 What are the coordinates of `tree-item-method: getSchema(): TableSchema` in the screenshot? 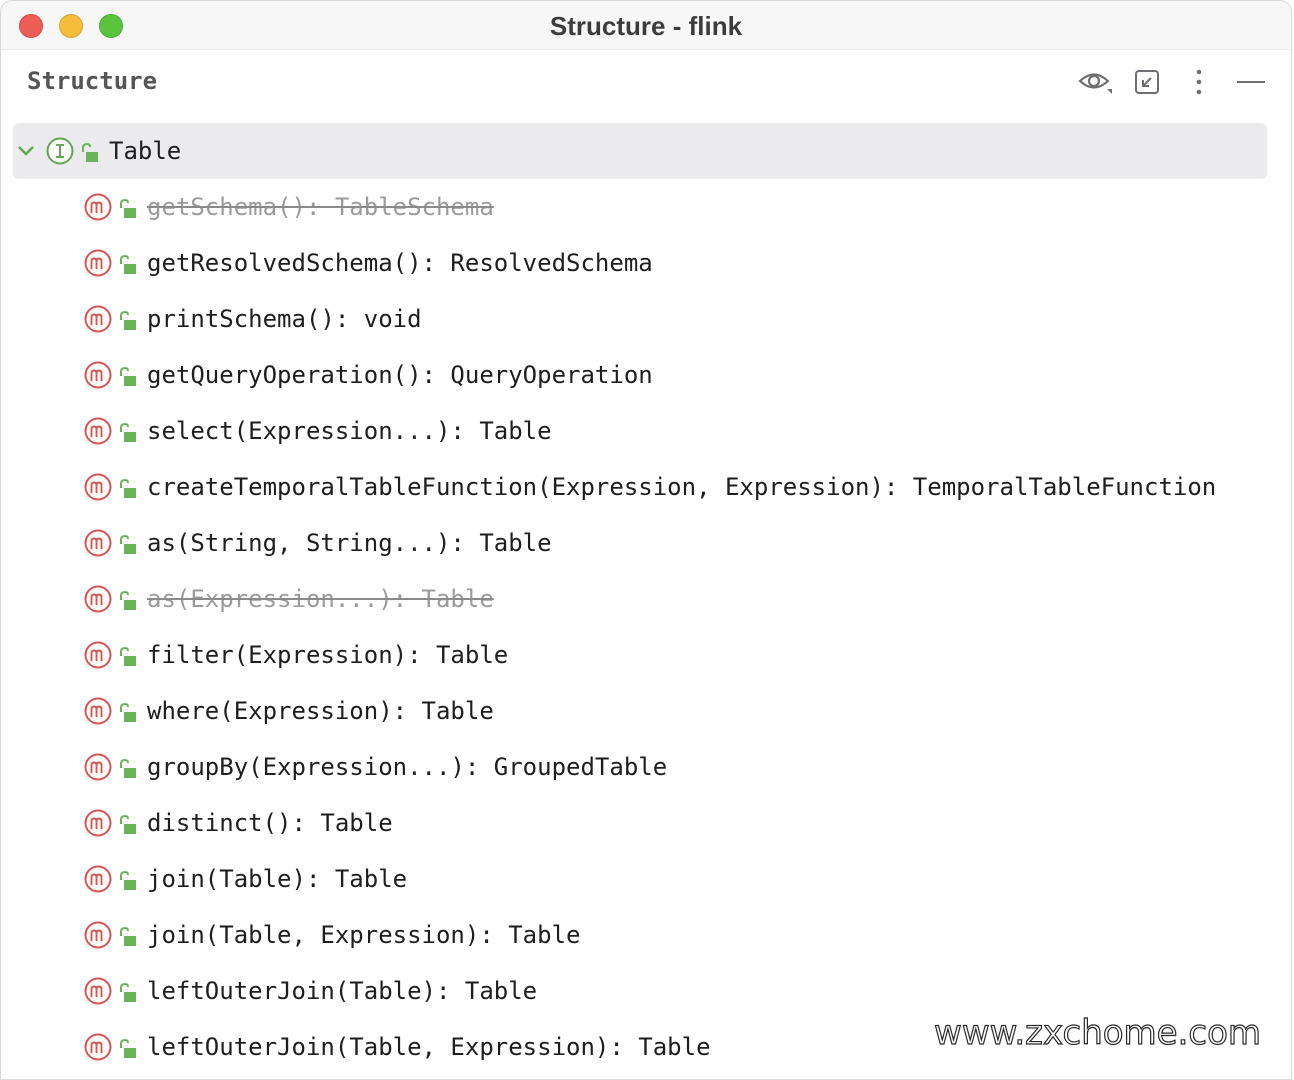 It's located at (640, 207).